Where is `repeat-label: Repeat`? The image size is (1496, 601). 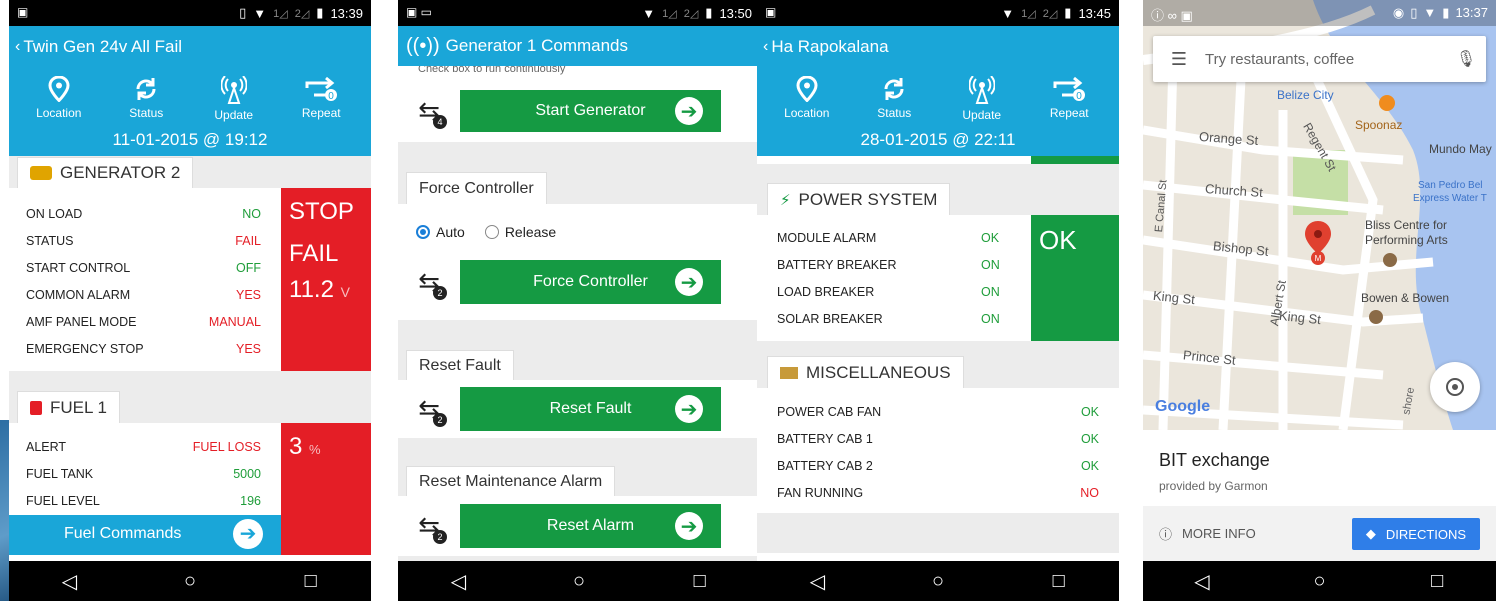
repeat-label: Repeat is located at coordinates (321, 113).